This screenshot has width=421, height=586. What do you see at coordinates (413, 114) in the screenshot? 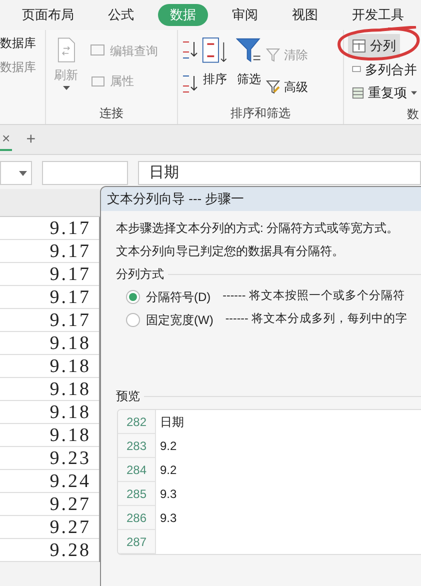
I see `group-label: 数` at bounding box center [413, 114].